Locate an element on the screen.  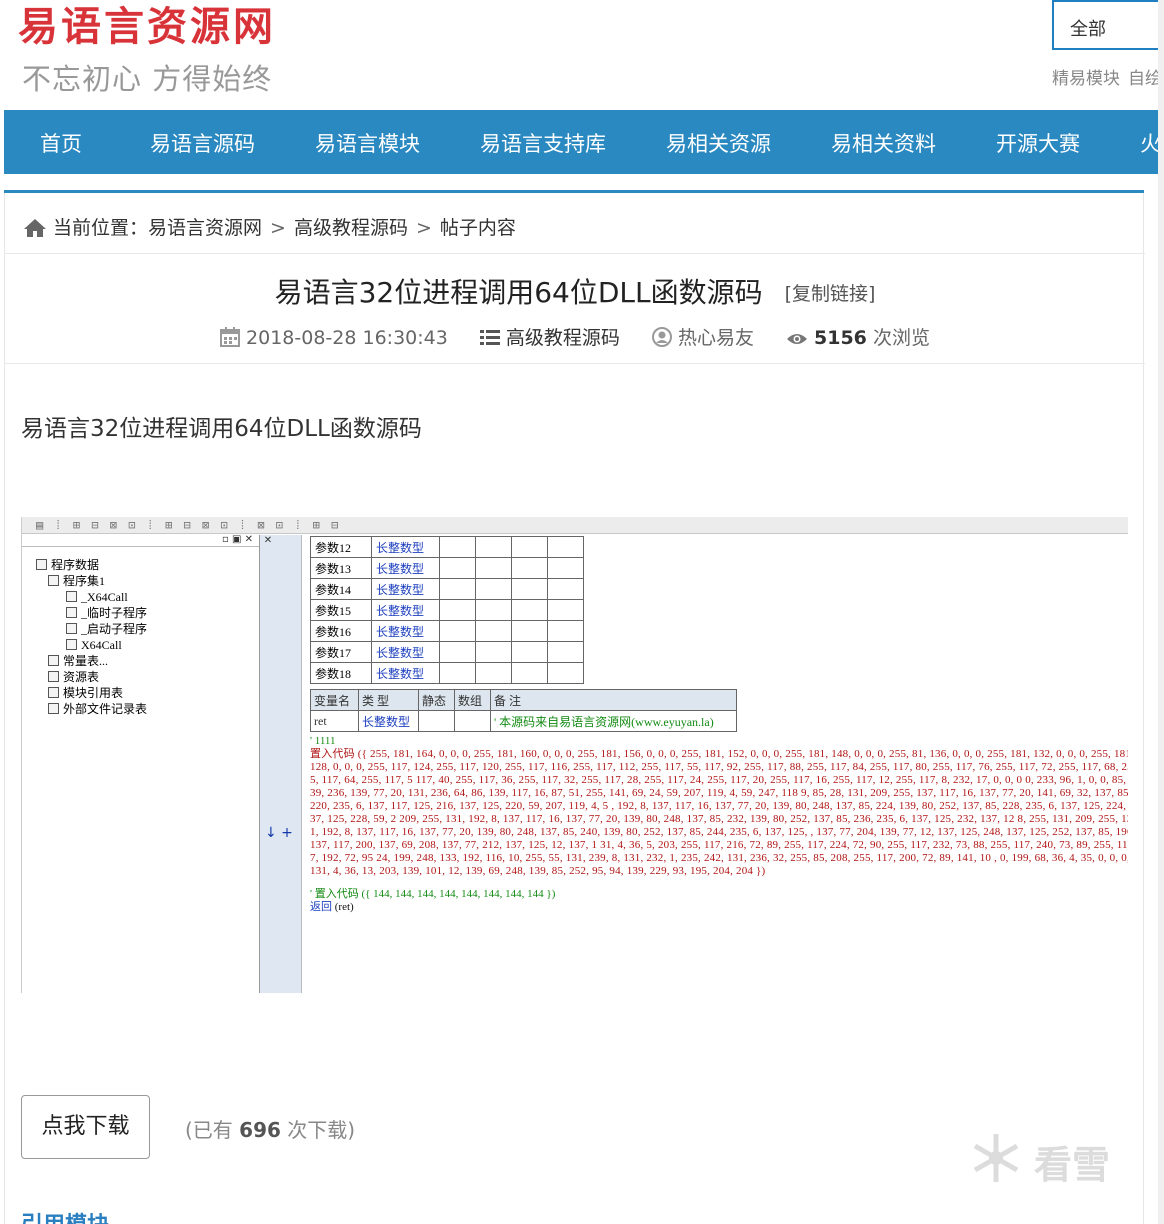
table-header-row: 变量名 类 型 静态 数组 备 注 is located at coordinates (523, 700).